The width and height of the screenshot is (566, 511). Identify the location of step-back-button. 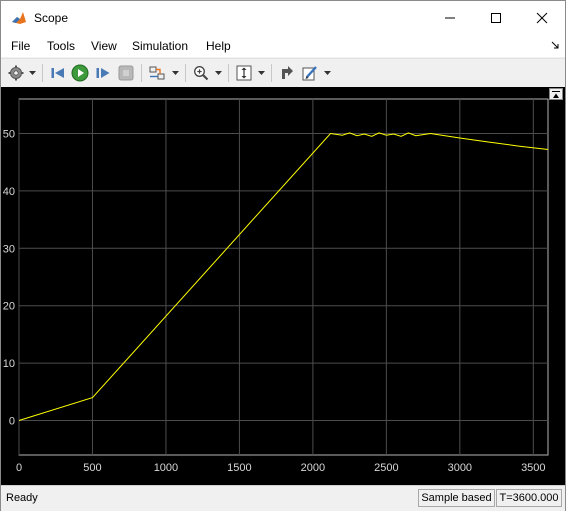
(58, 73).